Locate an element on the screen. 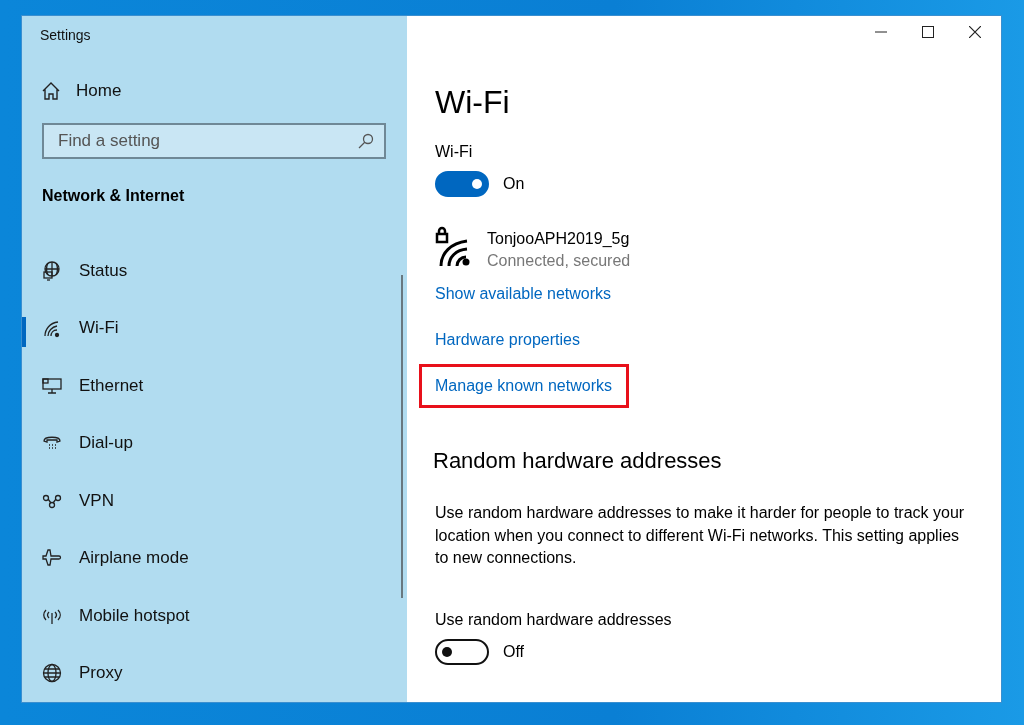  page-title: Wi-Fi is located at coordinates (472, 102).